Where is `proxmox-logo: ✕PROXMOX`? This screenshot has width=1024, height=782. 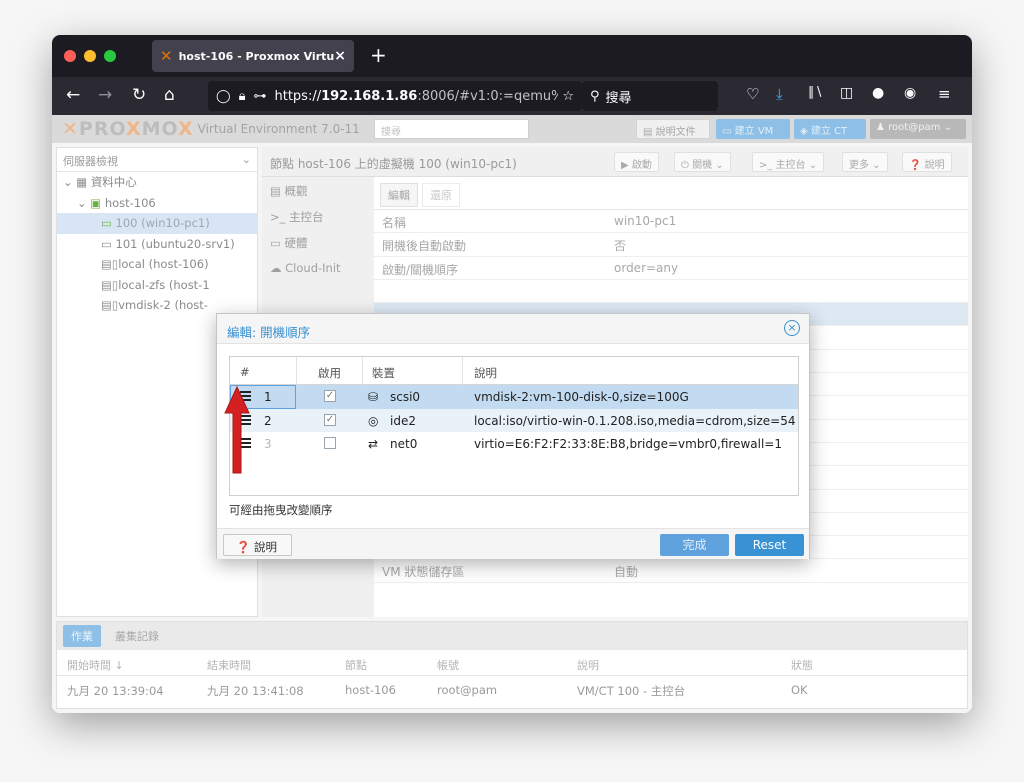
proxmox-logo: ✕PROXMOX is located at coordinates (128, 129).